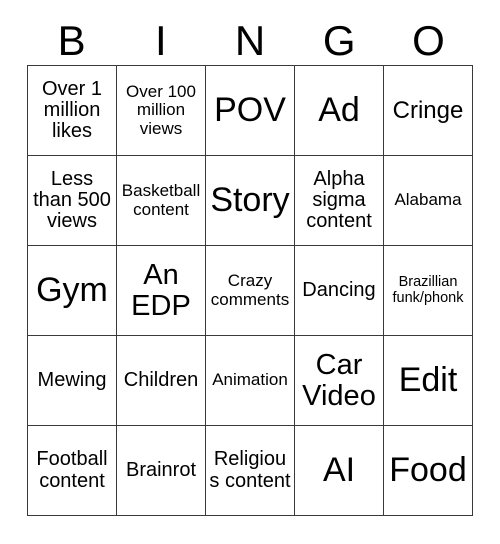 The image size is (500, 544). I want to click on bingo-cell-label: Football content, so click(72, 470).